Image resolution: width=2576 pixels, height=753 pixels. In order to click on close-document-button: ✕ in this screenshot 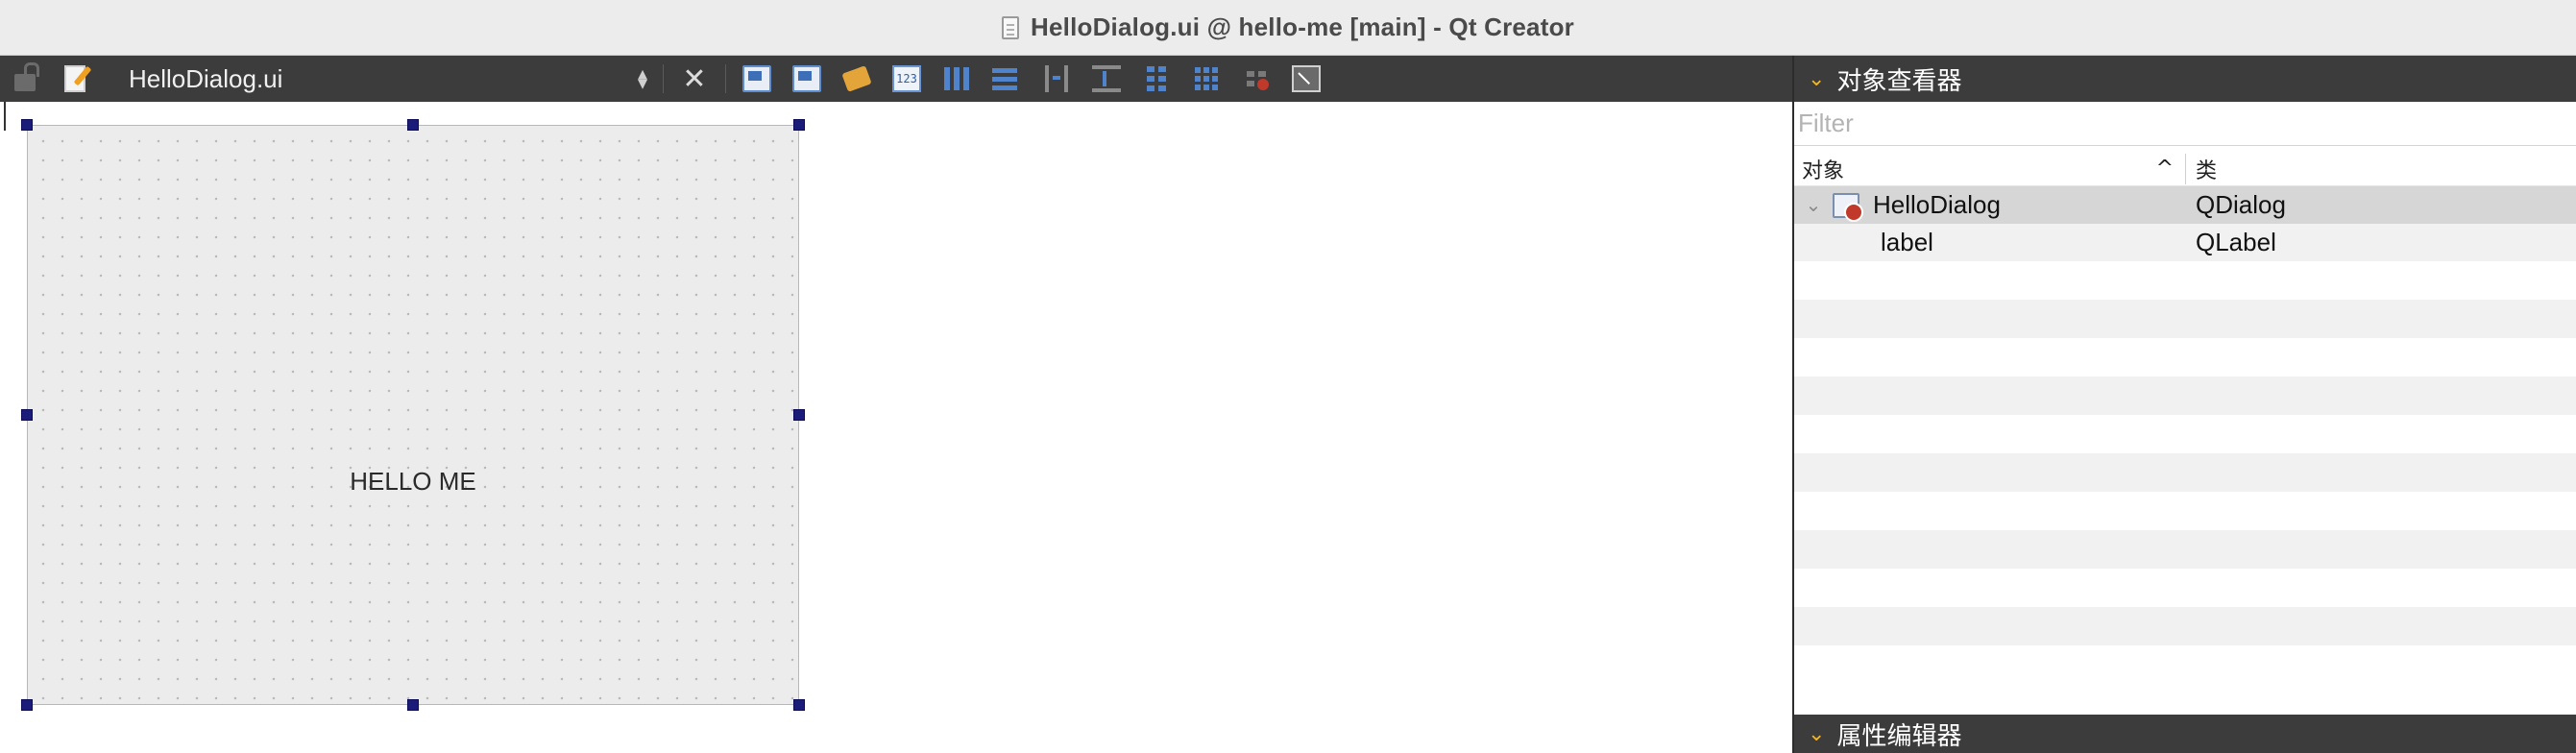, I will do `click(694, 79)`.